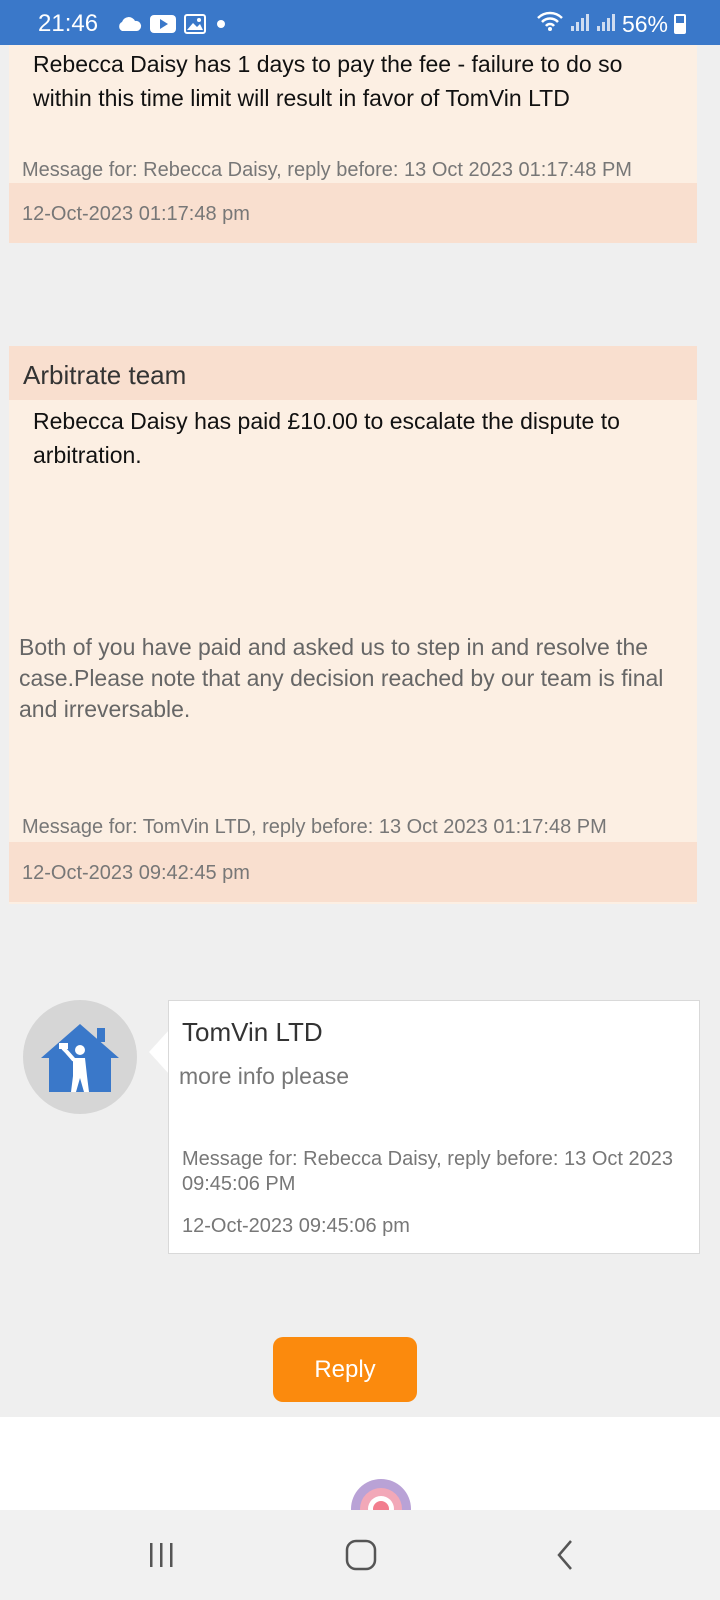 The height and width of the screenshot is (1600, 720). I want to click on youtube-icon, so click(163, 26).